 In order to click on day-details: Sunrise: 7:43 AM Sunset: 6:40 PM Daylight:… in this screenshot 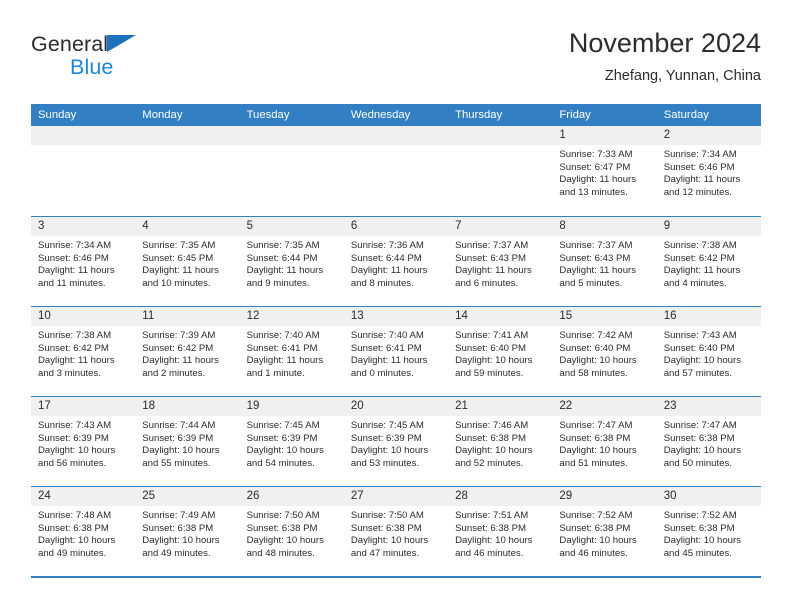, I will do `click(709, 353)`.